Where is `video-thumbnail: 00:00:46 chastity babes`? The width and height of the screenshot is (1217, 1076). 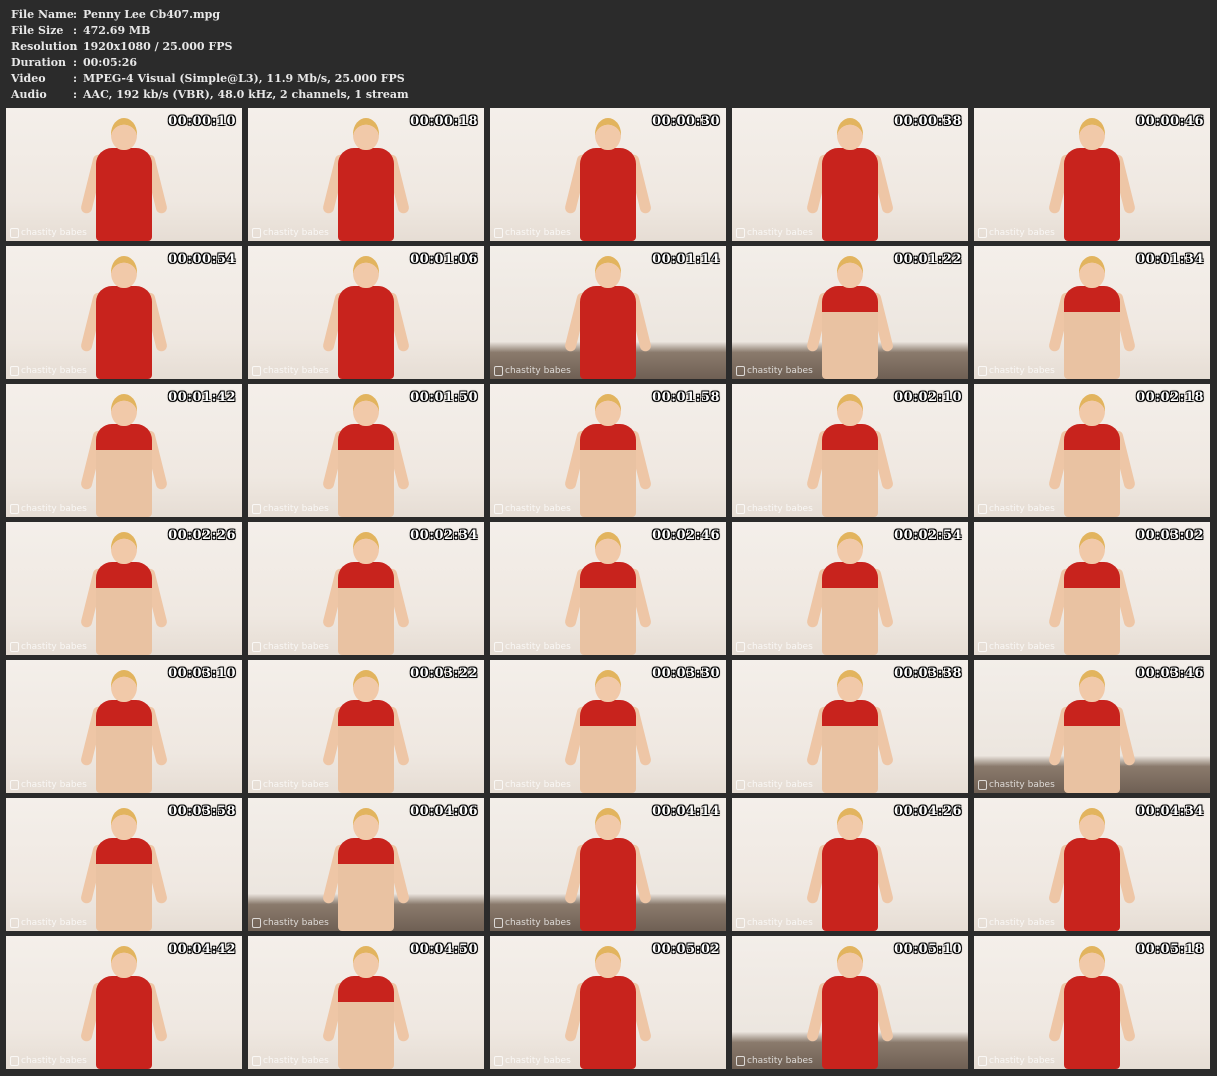 video-thumbnail: 00:00:46 chastity babes is located at coordinates (1092, 174).